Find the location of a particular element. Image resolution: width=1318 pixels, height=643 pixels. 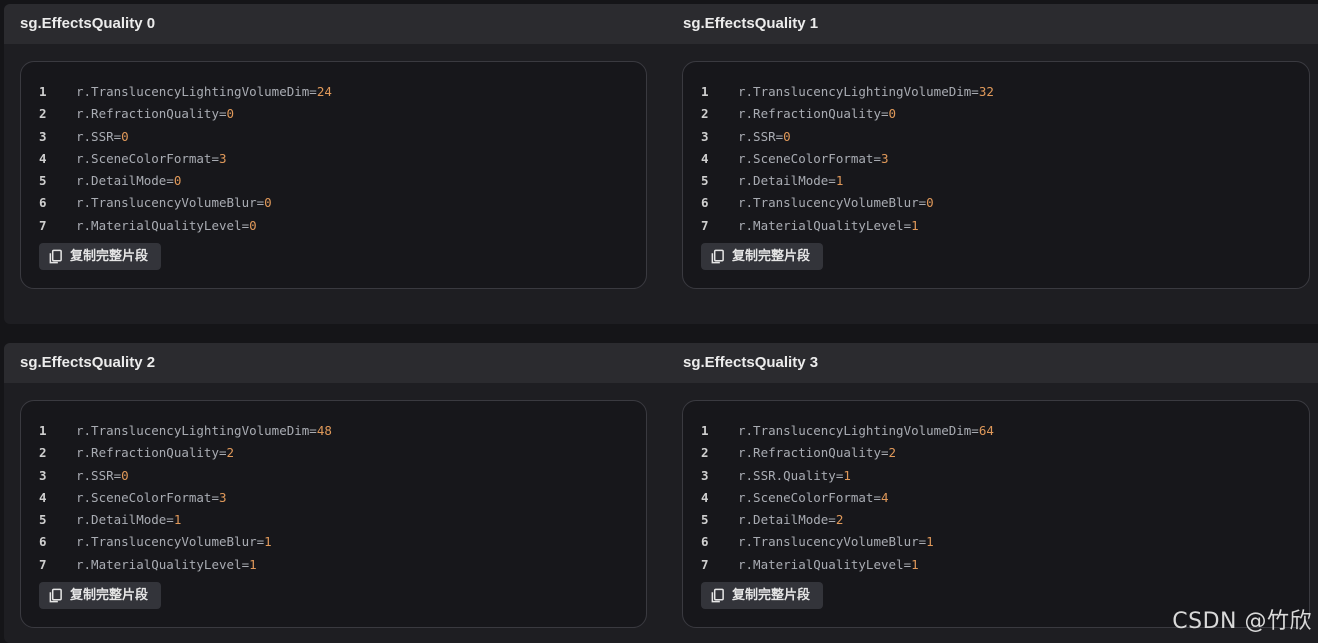

cvar-setting: r.MaterialQualityLevel=1 is located at coordinates (166, 565).